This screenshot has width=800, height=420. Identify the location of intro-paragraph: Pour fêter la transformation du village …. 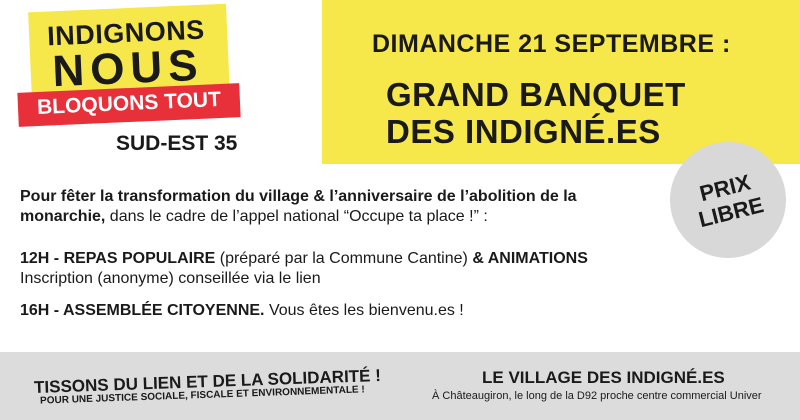
(340, 207).